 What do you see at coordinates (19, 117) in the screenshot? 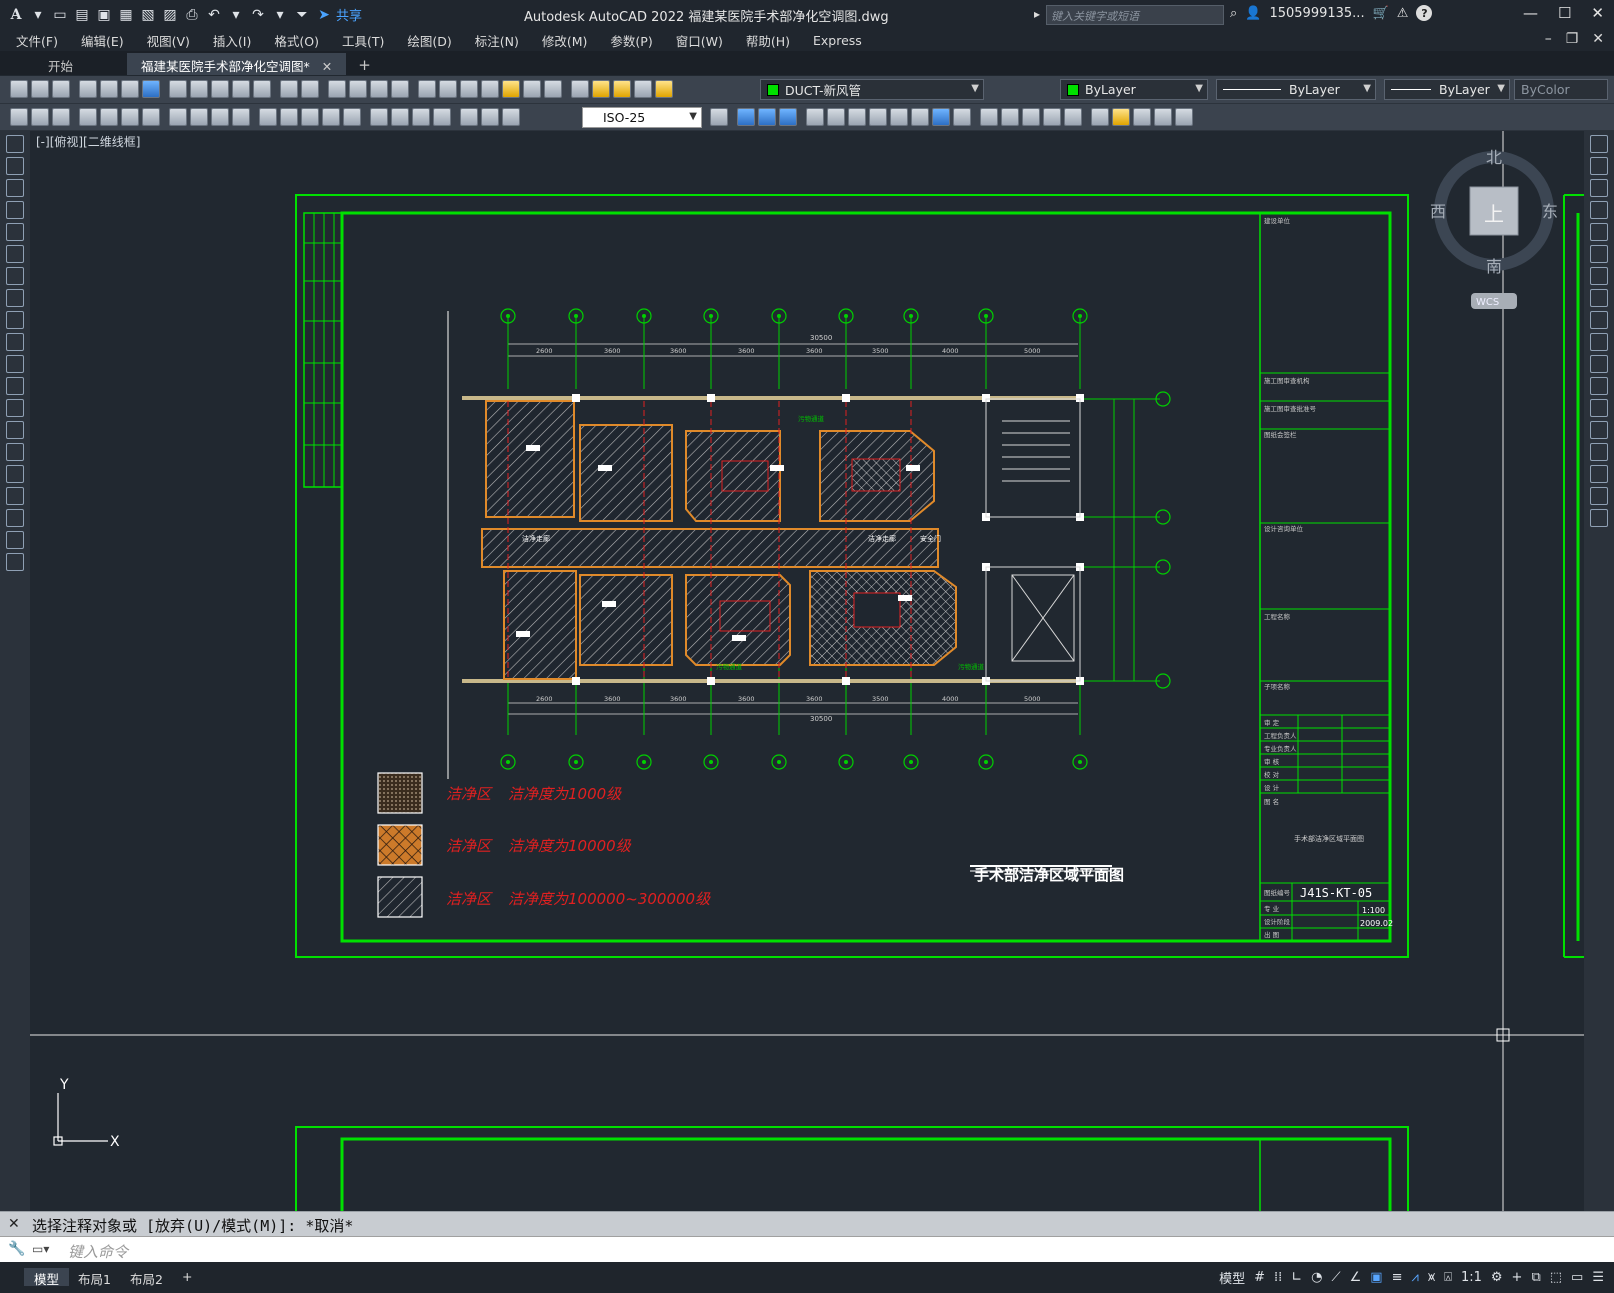
I see `match-properties-icon` at bounding box center [19, 117].